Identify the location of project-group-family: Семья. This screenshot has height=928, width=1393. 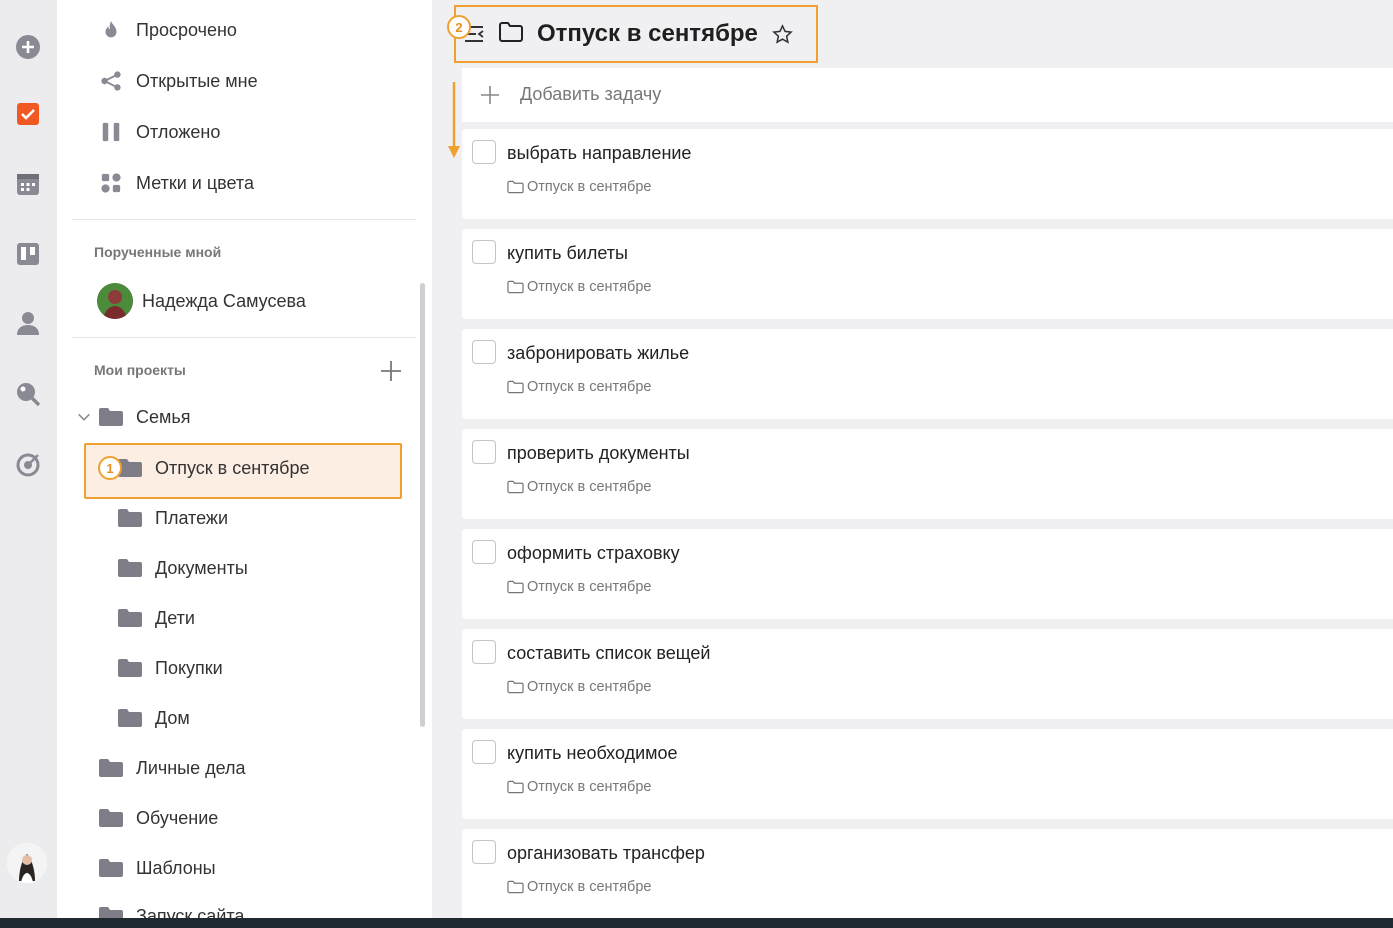
(134, 417).